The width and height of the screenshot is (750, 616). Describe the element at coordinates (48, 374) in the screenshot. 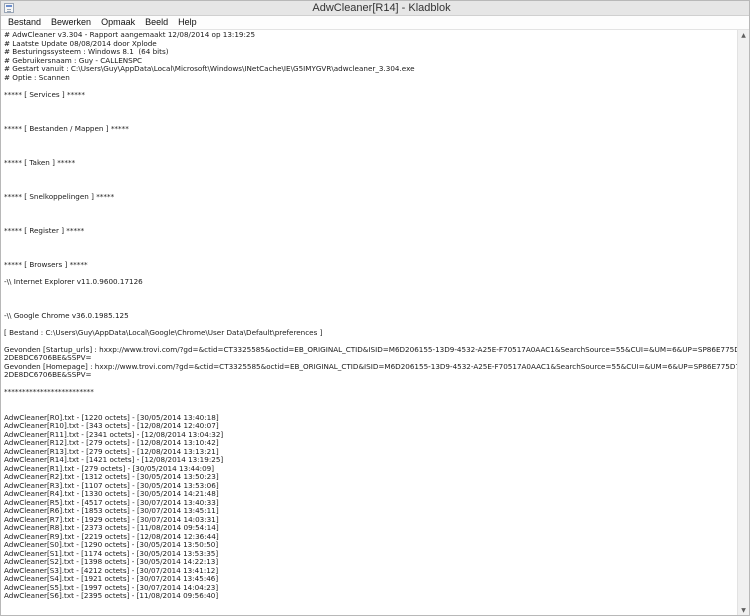

I see `text-line: 2DE8DC6706BE&SSPV=` at that location.